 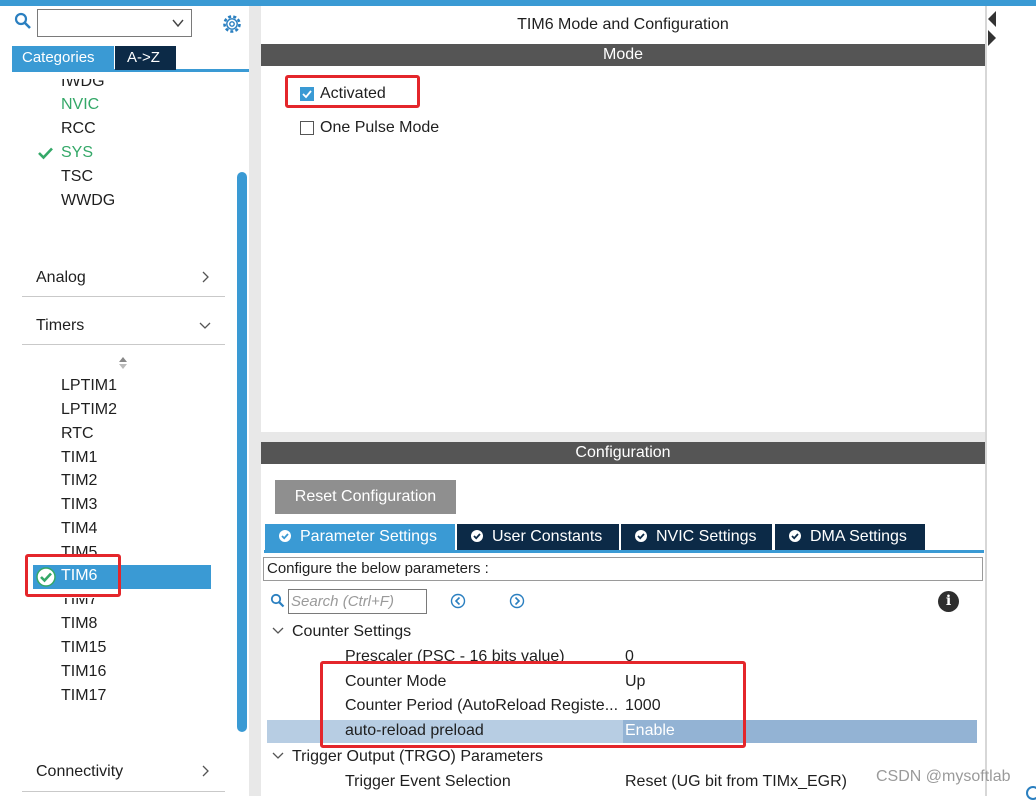 What do you see at coordinates (123, 791) in the screenshot?
I see `divider` at bounding box center [123, 791].